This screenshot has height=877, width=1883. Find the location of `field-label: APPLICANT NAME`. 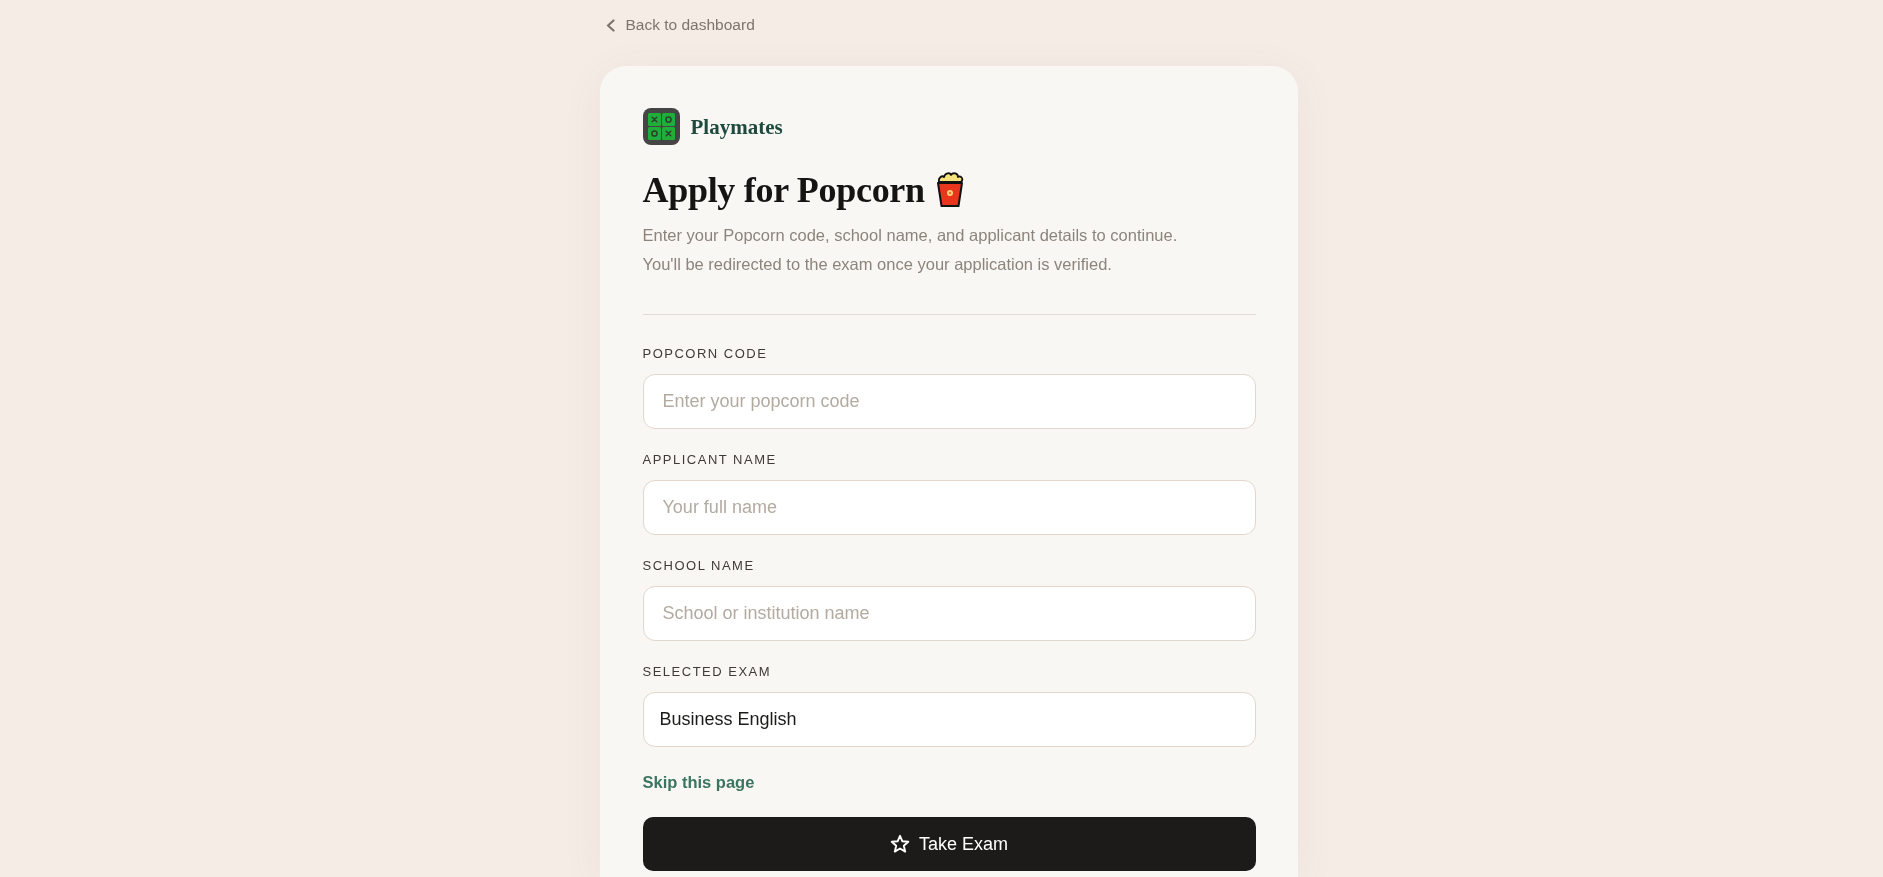

field-label: APPLICANT NAME is located at coordinates (710, 460).